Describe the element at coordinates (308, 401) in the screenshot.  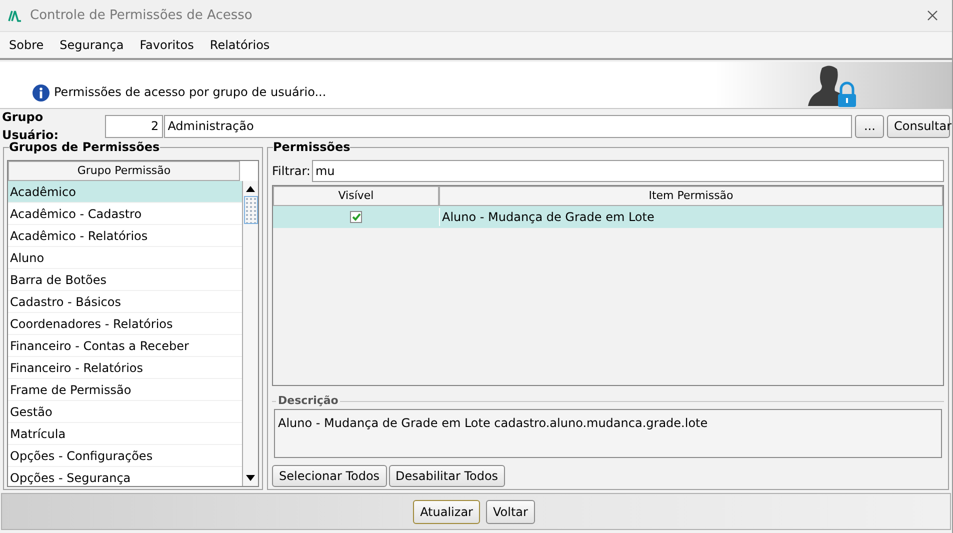
I see `description-title: Descrição` at that location.